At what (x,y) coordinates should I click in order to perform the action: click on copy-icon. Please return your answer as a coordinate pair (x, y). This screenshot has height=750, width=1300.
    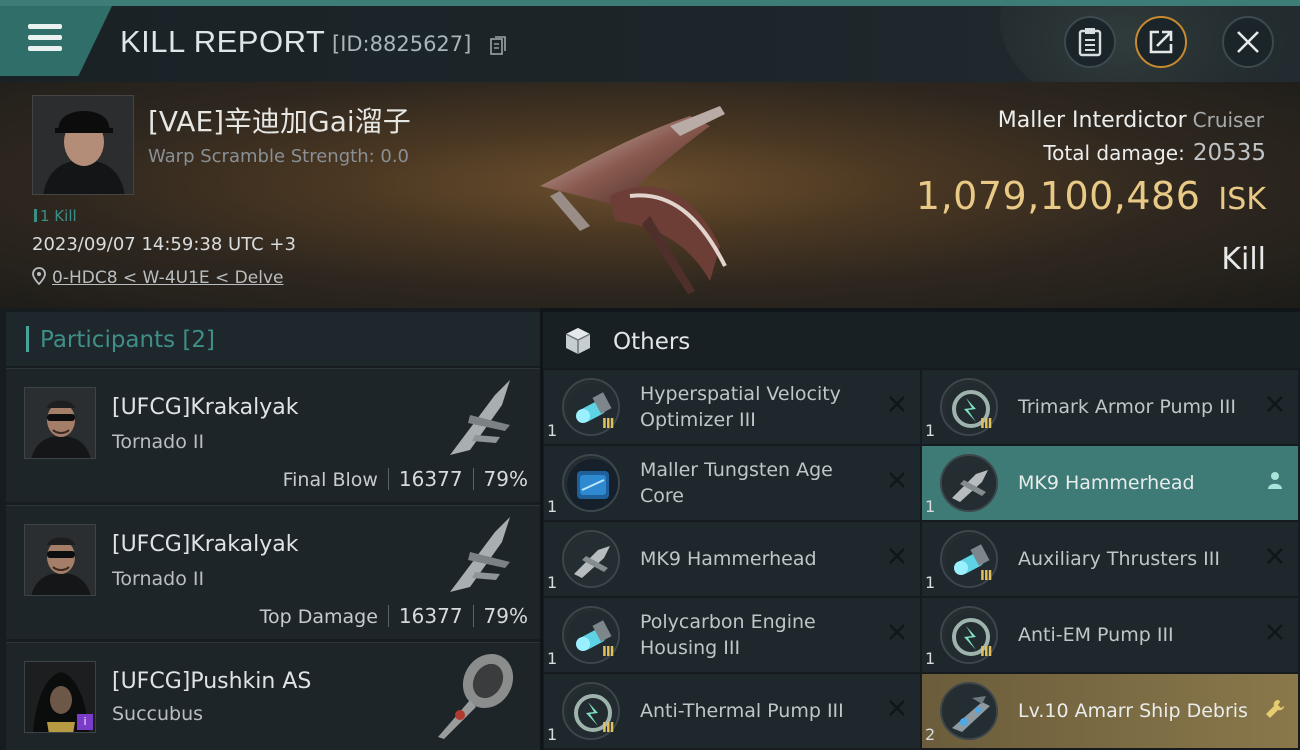
    Looking at the image, I should click on (498, 46).